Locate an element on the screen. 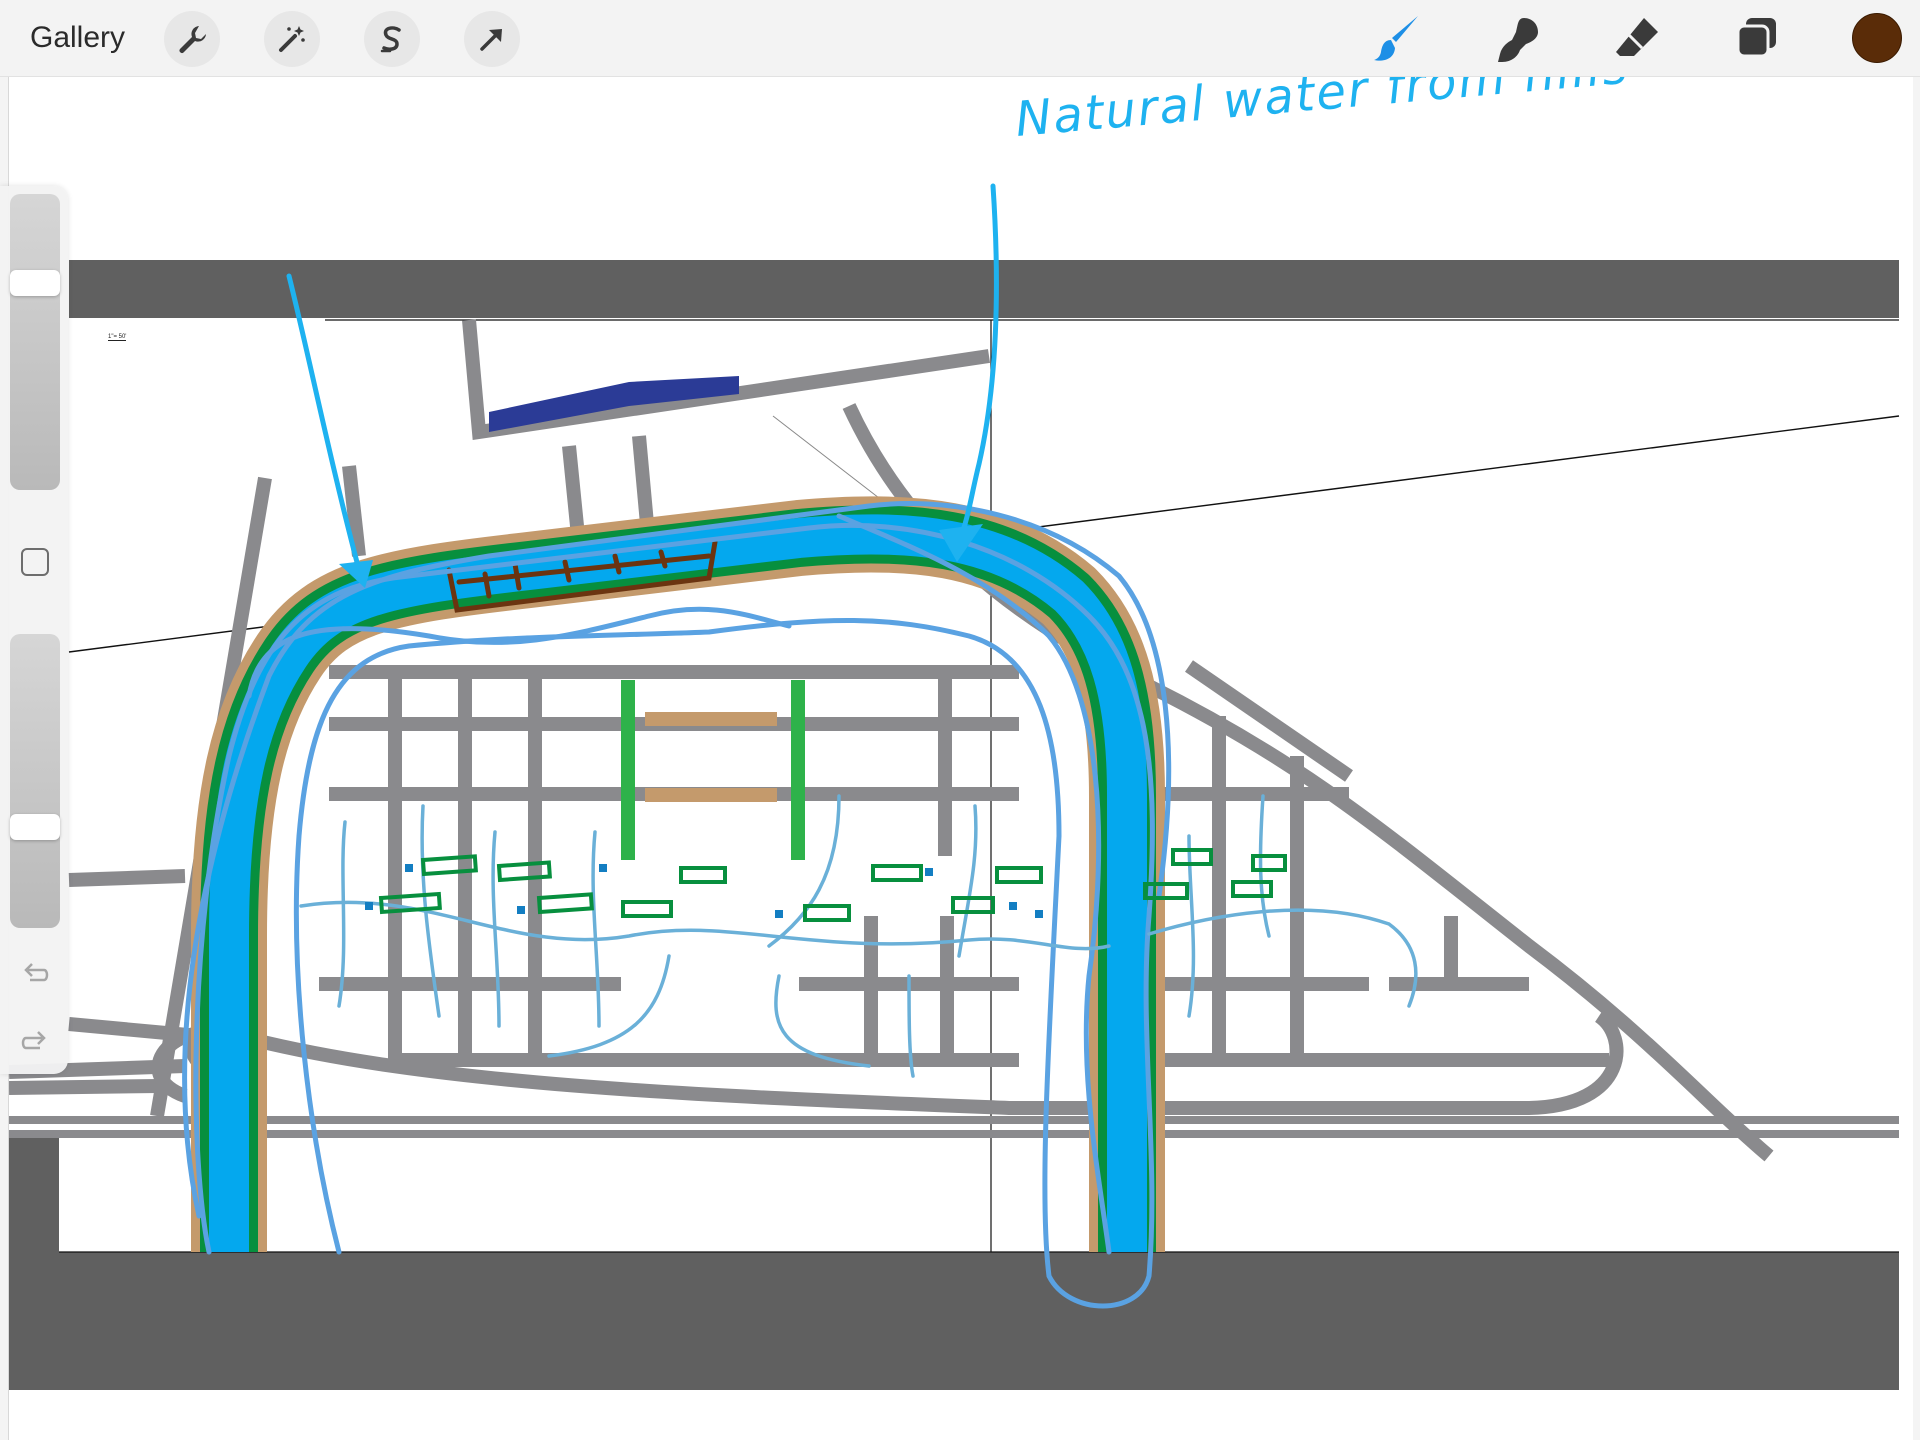 This screenshot has width=1920, height=1440. selection-button is located at coordinates (392, 39).